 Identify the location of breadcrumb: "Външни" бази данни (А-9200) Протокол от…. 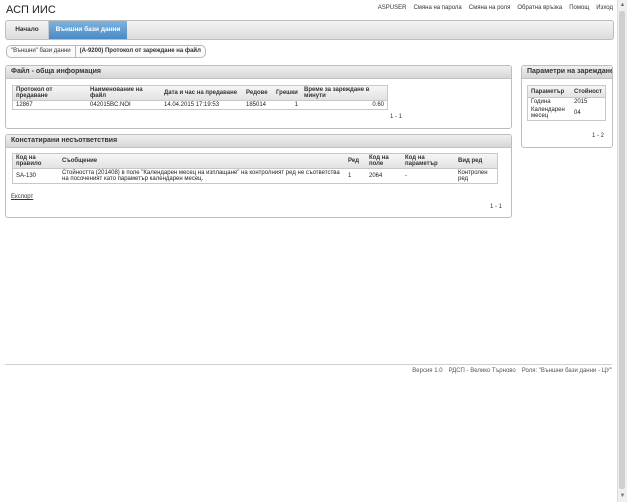
(106, 51).